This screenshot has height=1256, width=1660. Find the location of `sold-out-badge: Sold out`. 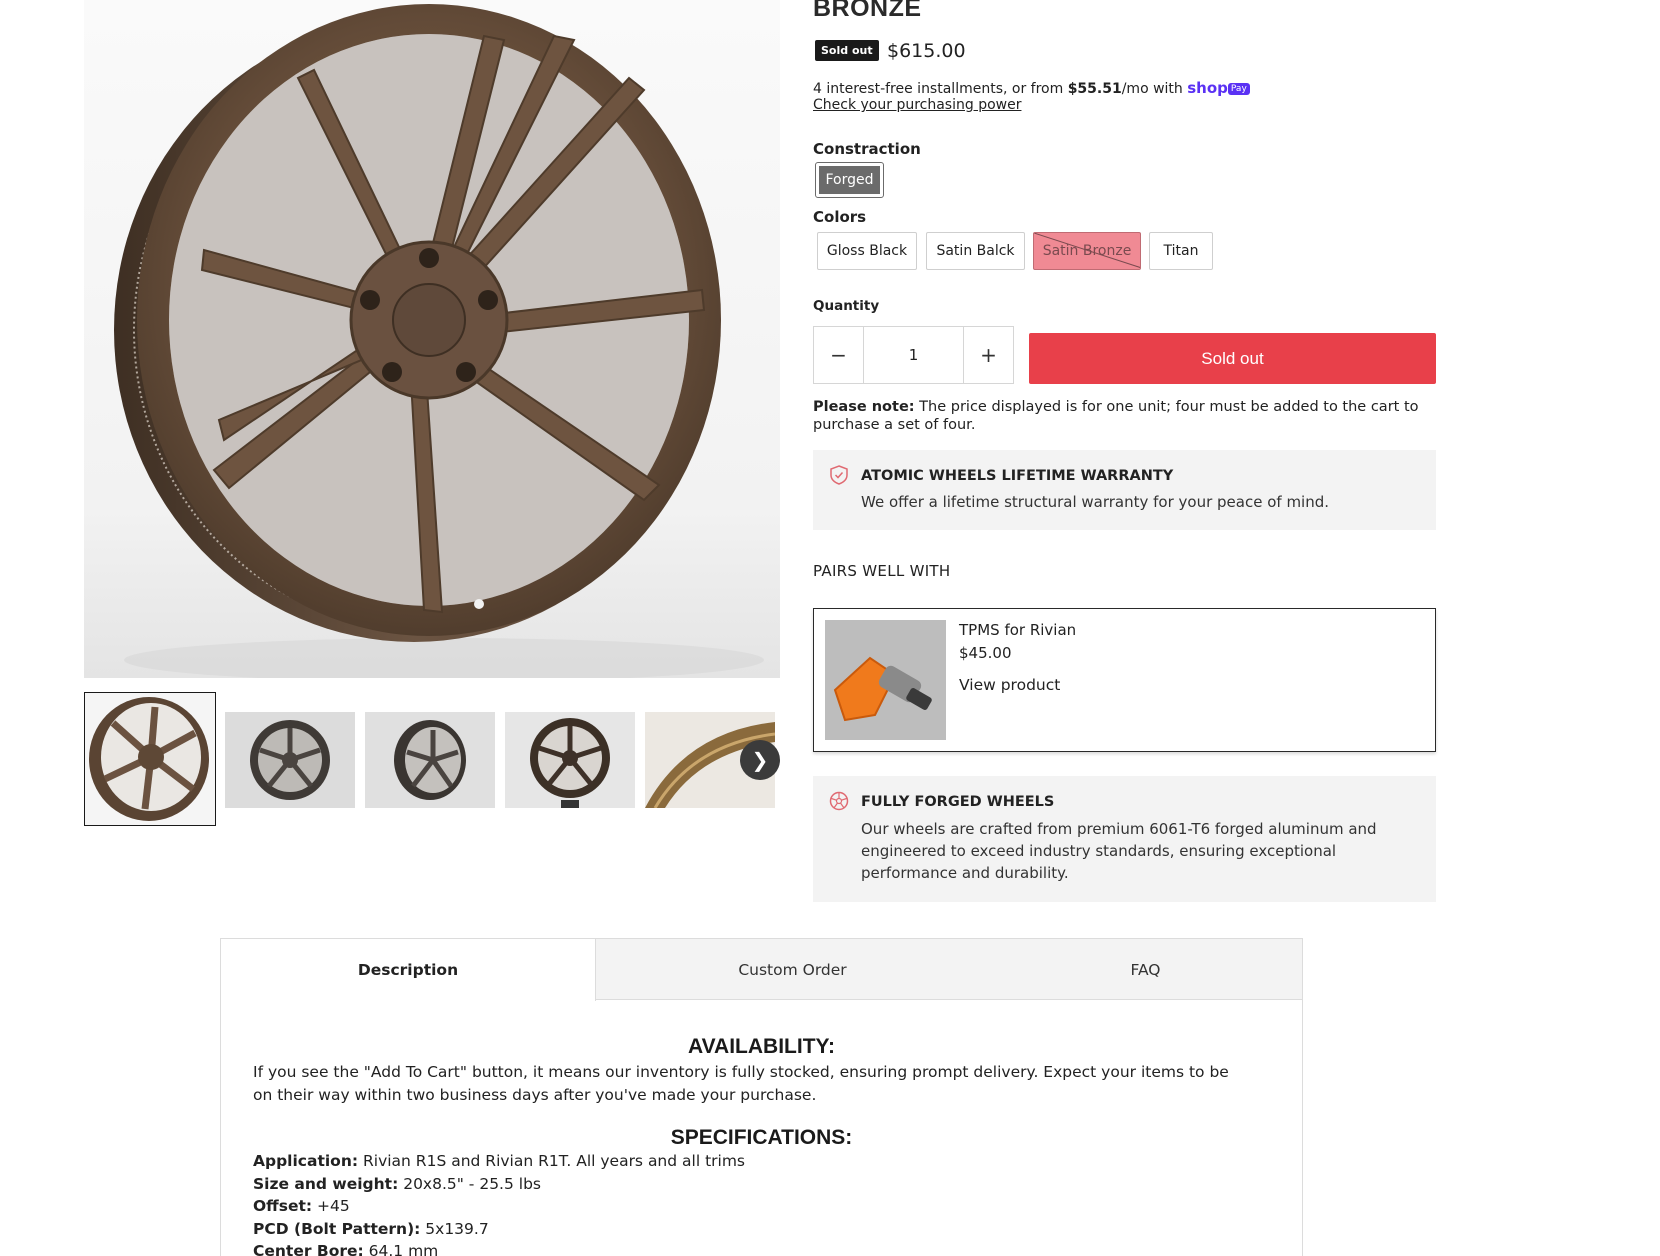

sold-out-badge: Sold out is located at coordinates (847, 50).